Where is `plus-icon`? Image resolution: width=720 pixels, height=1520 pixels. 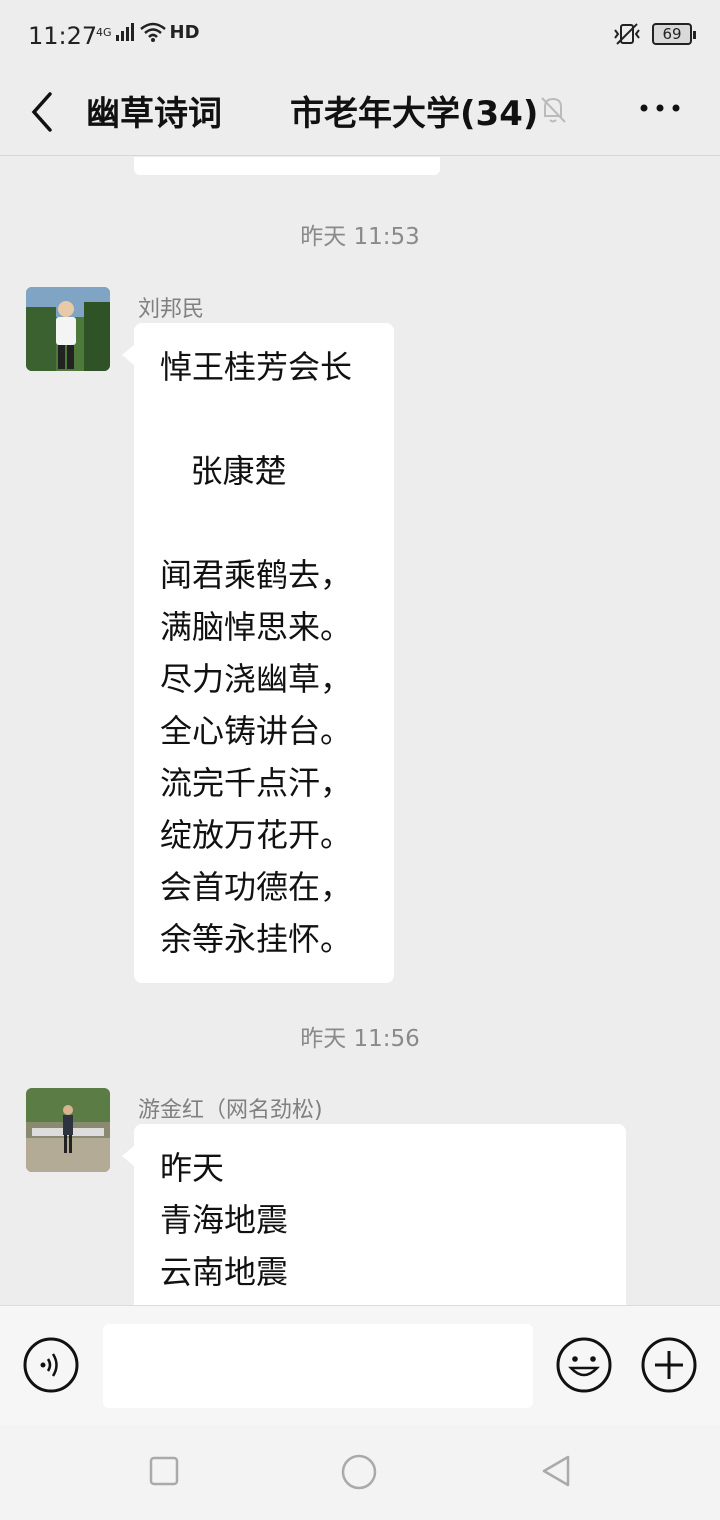
plus-icon is located at coordinates (669, 1365).